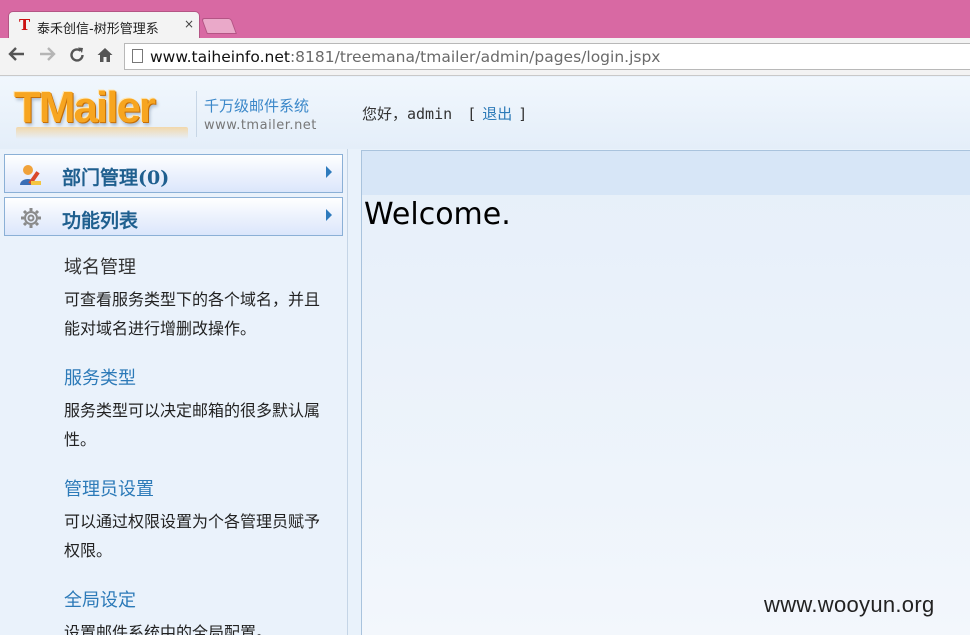 The height and width of the screenshot is (635, 970). I want to click on bracket-close: ], so click(523, 114).